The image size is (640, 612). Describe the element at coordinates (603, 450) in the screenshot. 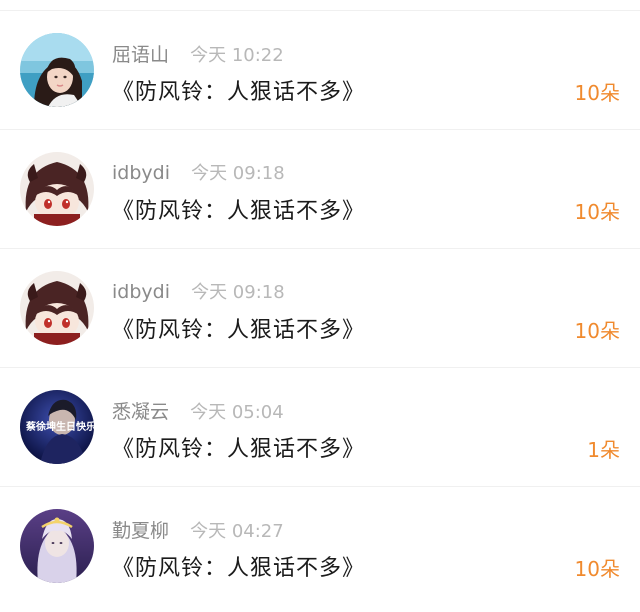

I see `flower-count: 1朵` at that location.